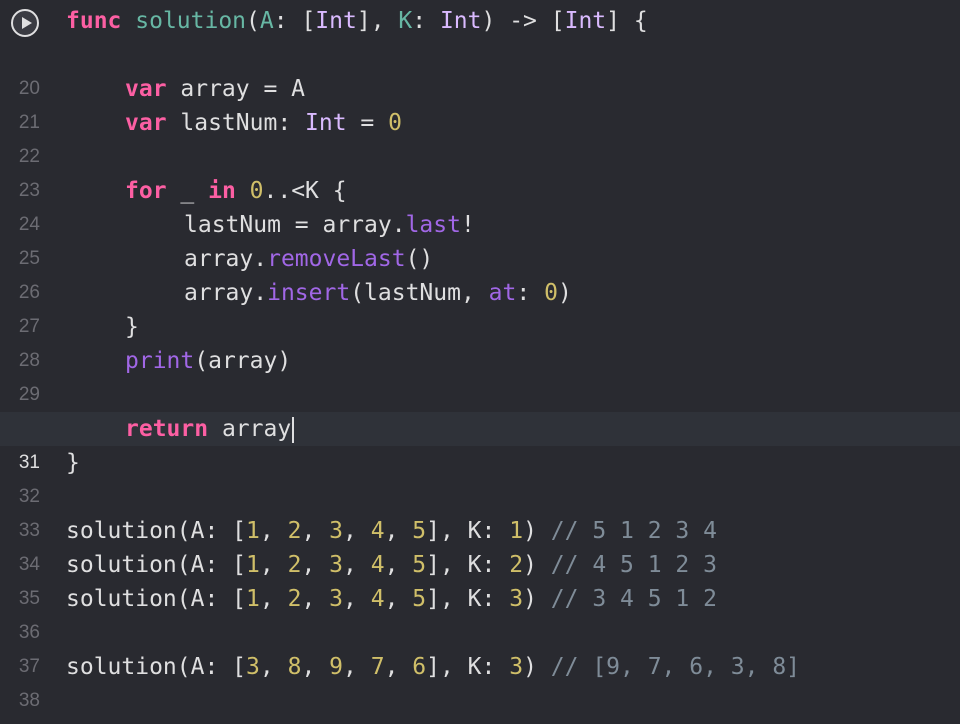 Image resolution: width=960 pixels, height=724 pixels. I want to click on code-line-30: 30, so click(480, 408).